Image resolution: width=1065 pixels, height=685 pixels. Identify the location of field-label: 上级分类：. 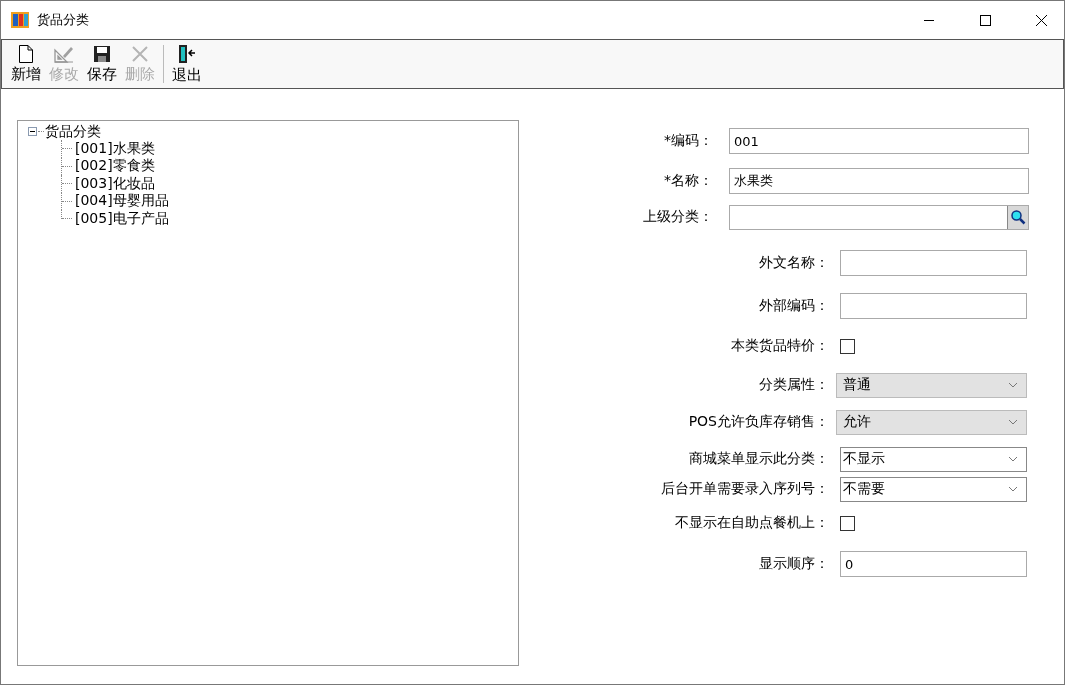
(677, 217).